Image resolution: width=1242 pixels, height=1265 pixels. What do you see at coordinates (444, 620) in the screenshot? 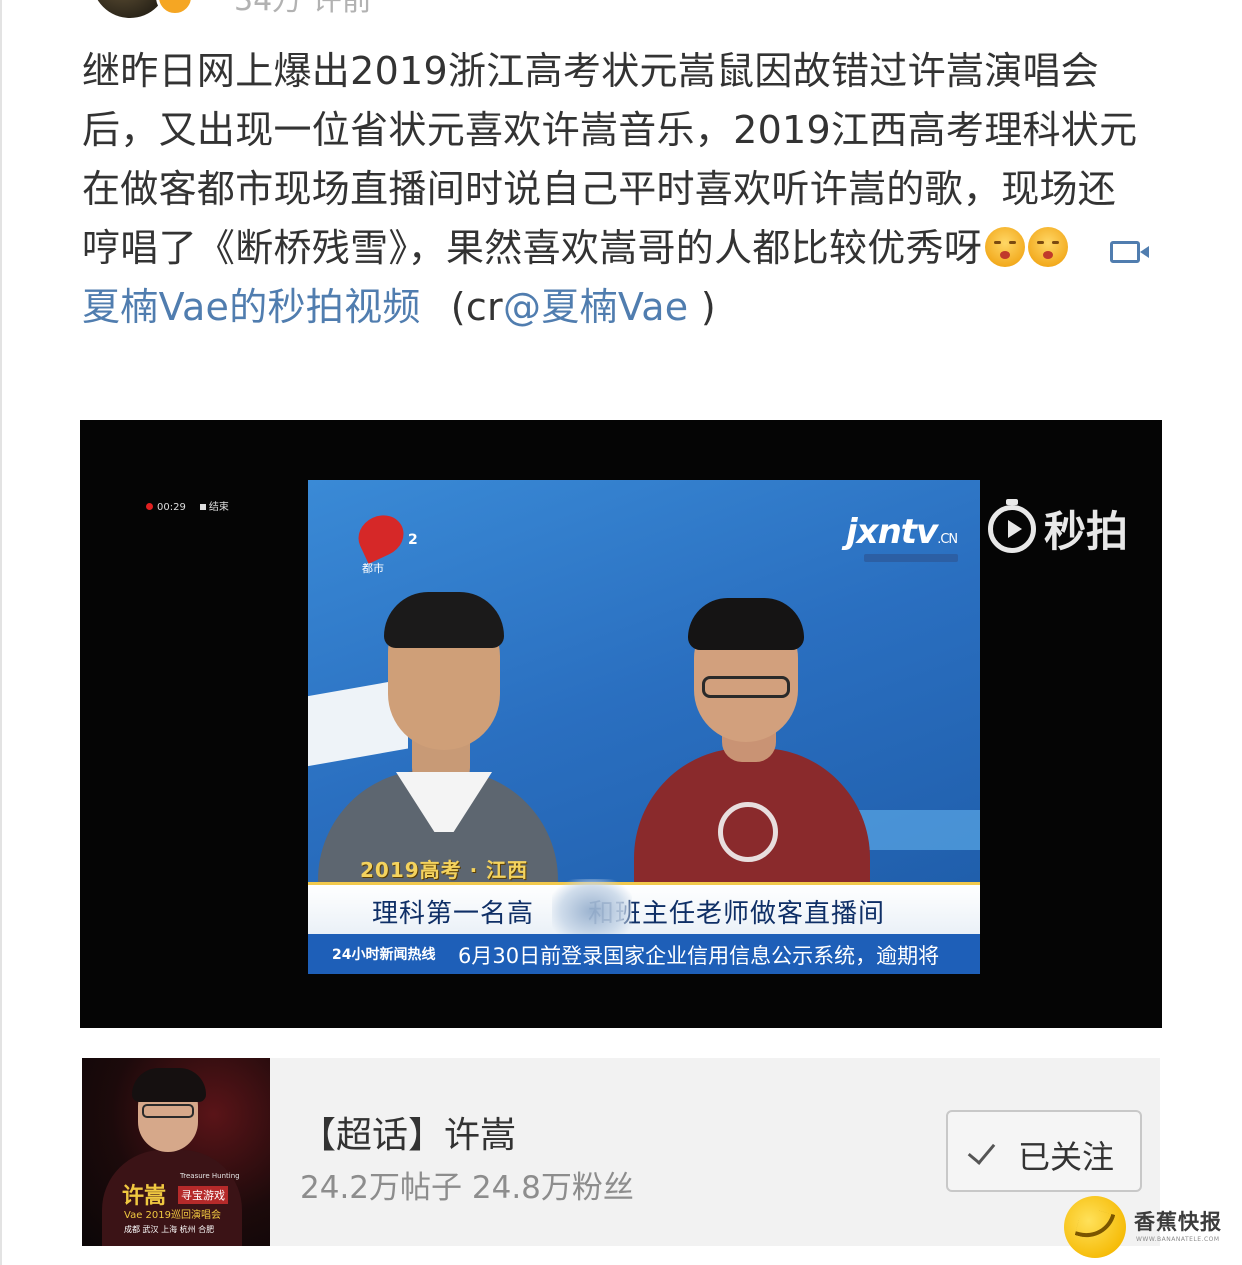
I see `teacher-hair` at bounding box center [444, 620].